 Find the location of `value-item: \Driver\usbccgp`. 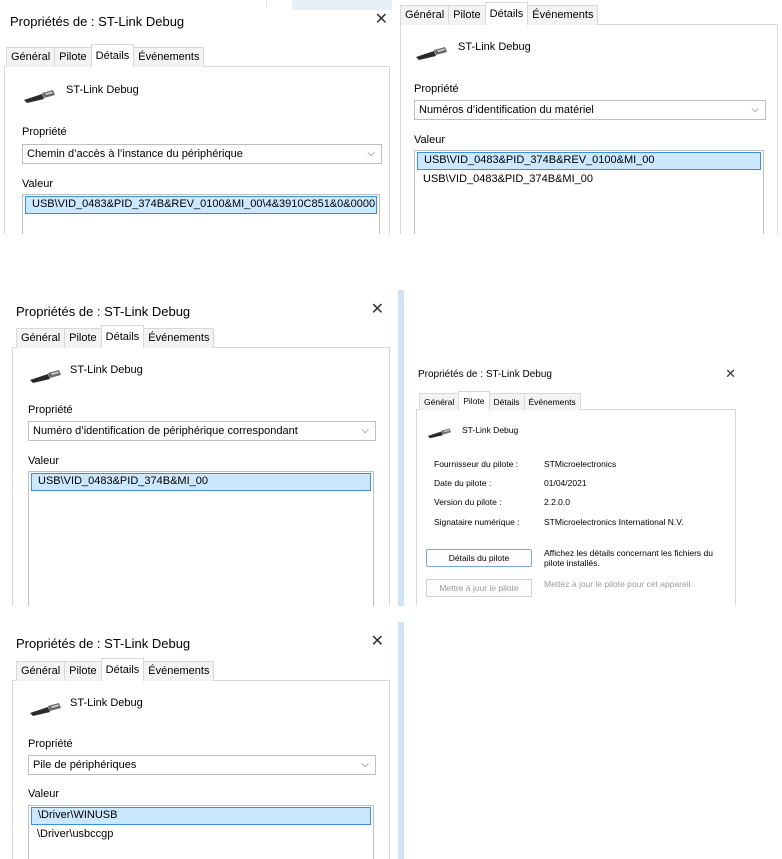

value-item: \Driver\usbccgp is located at coordinates (201, 834).